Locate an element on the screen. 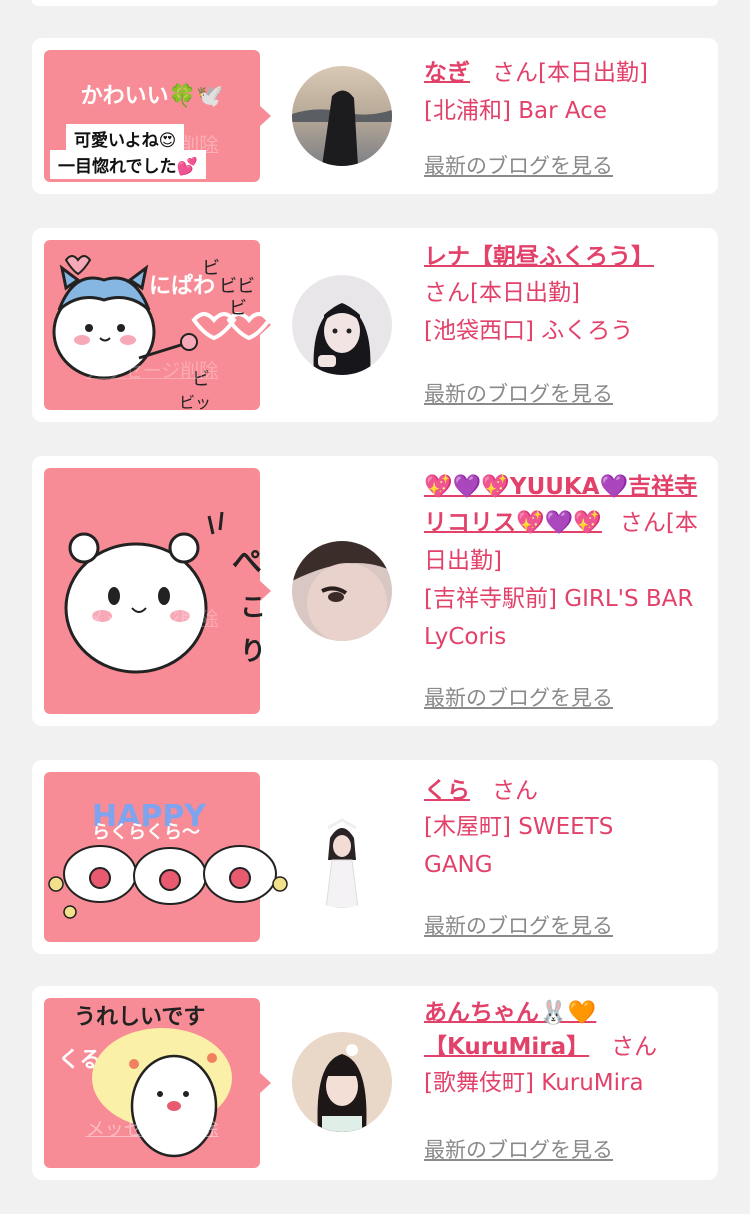 This screenshot has width=750, height=1214. happy-sticker-image: HAPPY らくらくら〜 is located at coordinates (168, 859).